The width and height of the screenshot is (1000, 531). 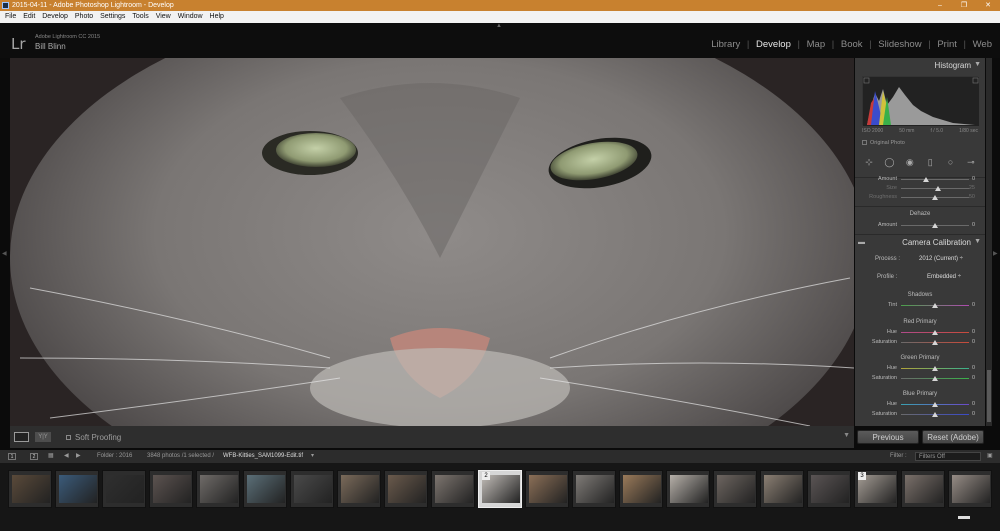 What do you see at coordinates (989, 242) in the screenshot?
I see `right-panel-scrollbar` at bounding box center [989, 242].